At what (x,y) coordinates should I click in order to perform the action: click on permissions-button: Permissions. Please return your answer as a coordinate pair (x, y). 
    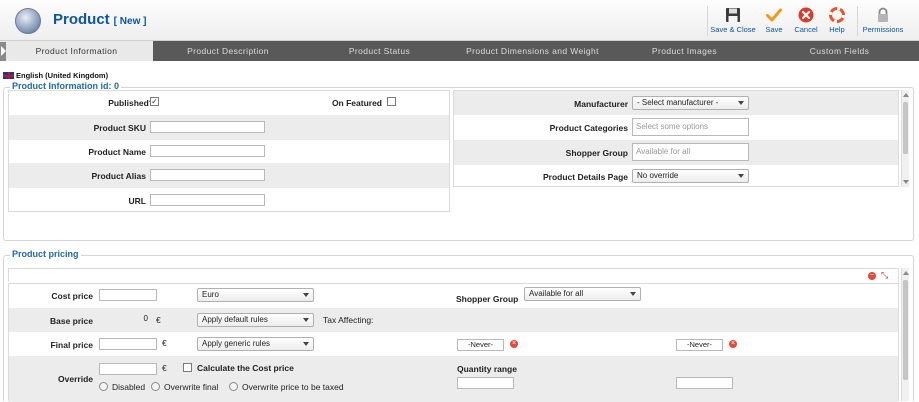
    Looking at the image, I should click on (883, 20).